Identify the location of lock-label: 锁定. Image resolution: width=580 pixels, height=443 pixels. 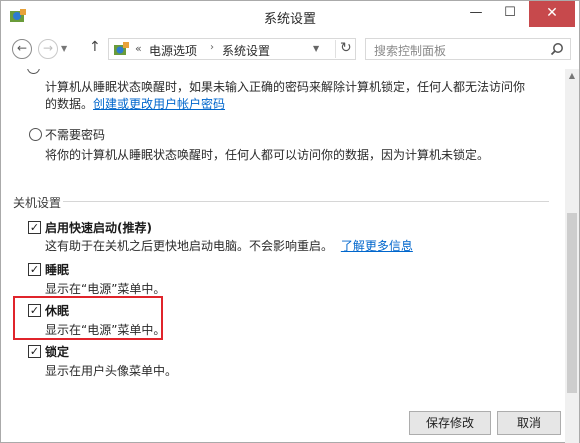
(57, 352).